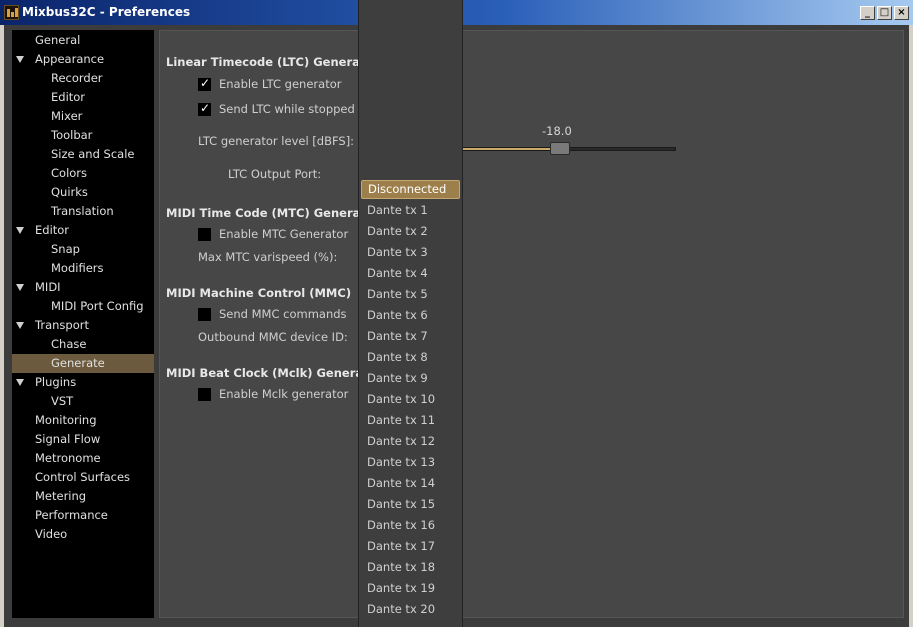 This screenshot has width=913, height=627. I want to click on minimize-button: _, so click(867, 13).